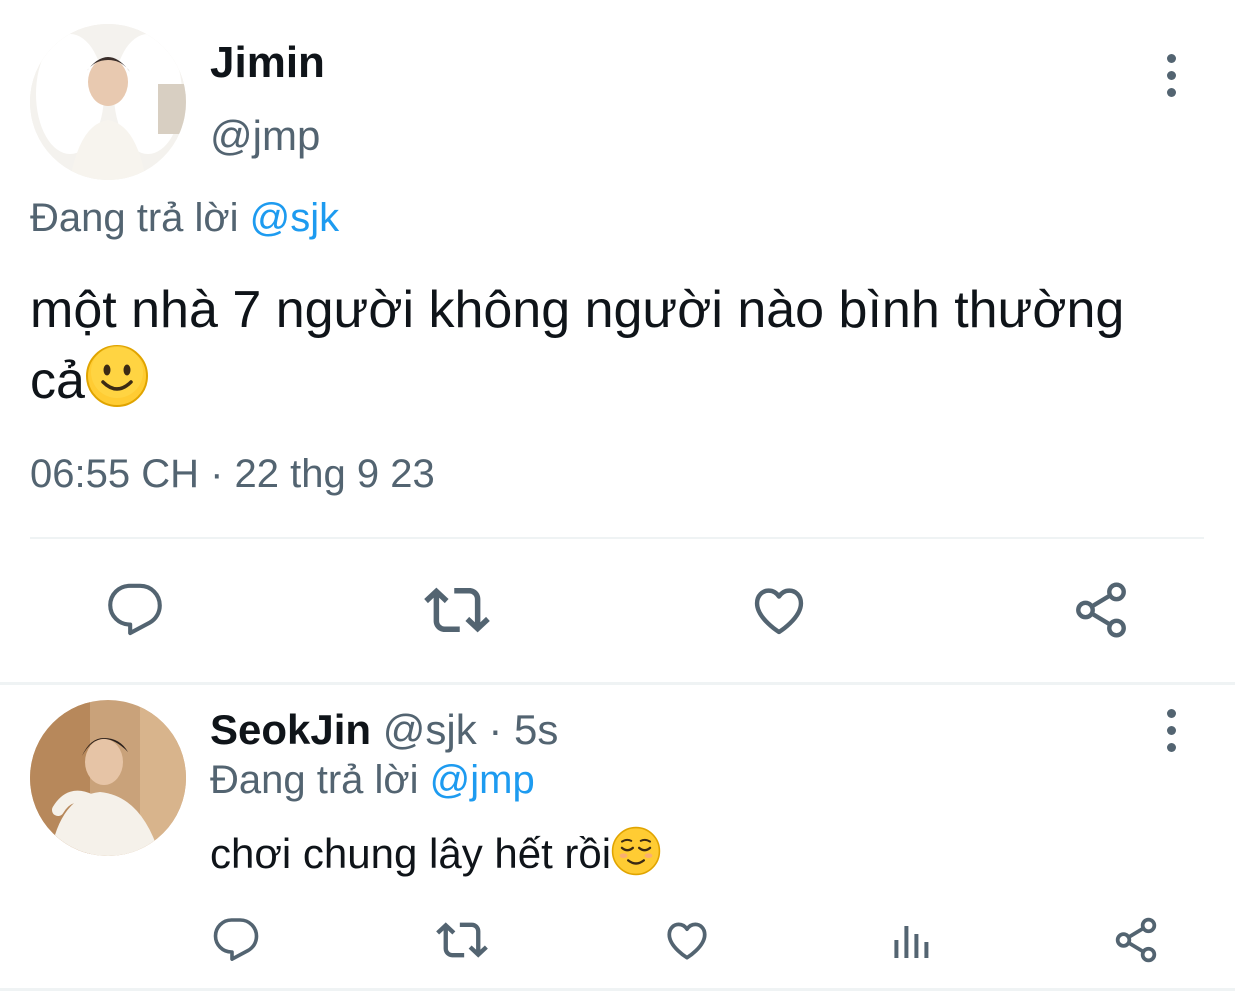  I want to click on section-separator, so click(617, 683).